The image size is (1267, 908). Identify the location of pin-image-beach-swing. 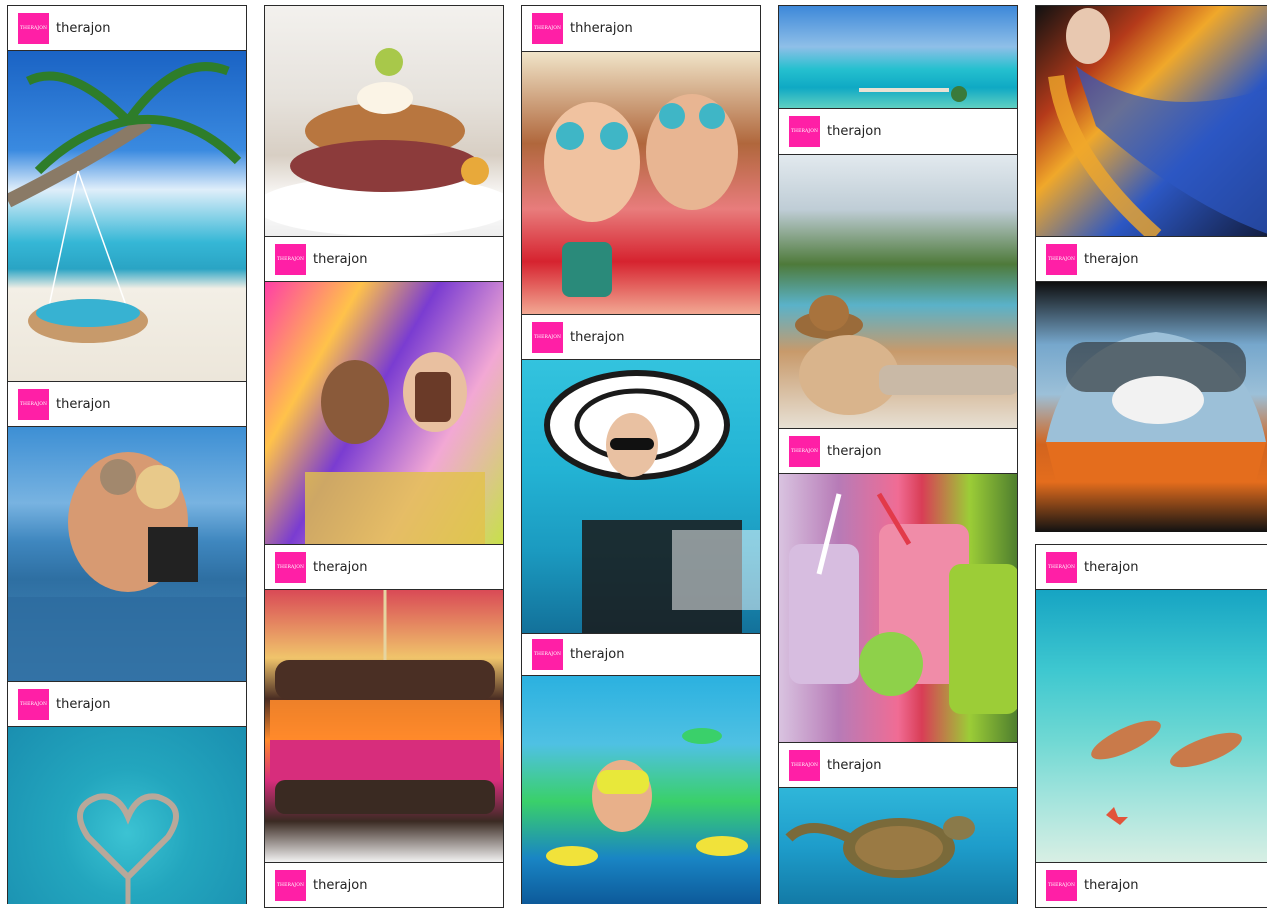
(127, 216).